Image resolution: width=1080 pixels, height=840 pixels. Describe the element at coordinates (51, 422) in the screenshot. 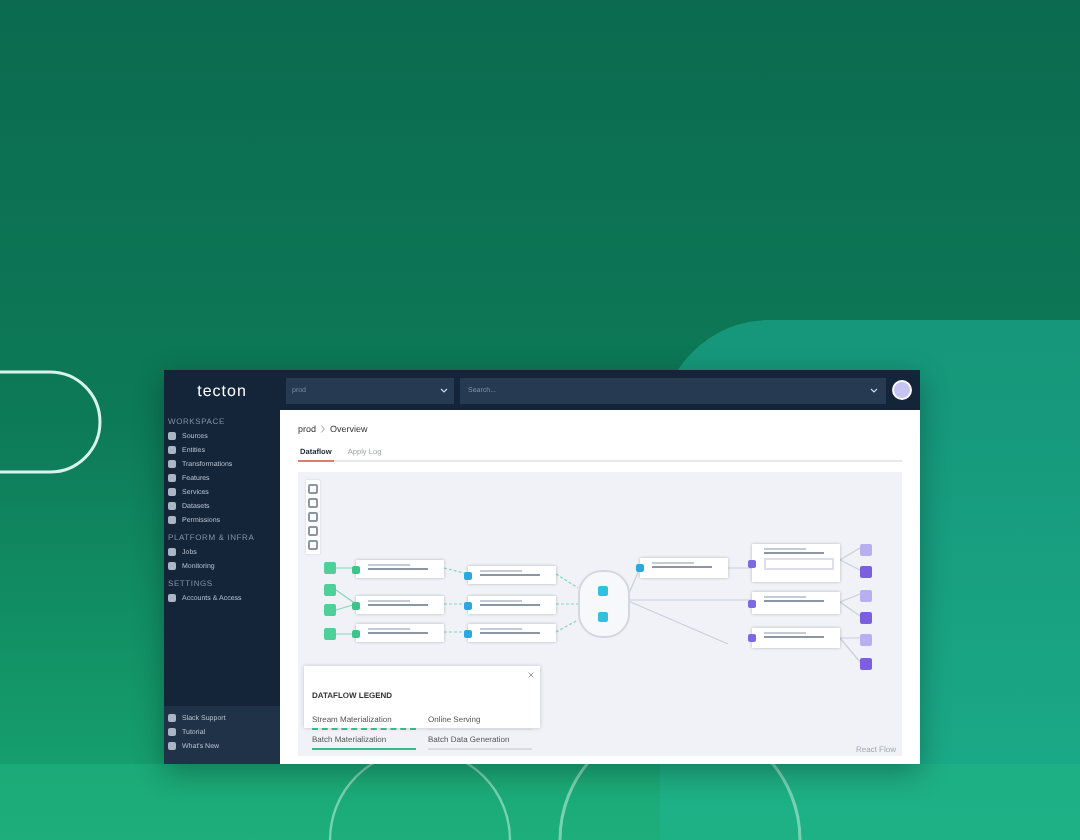

I see `decorative-outline` at that location.